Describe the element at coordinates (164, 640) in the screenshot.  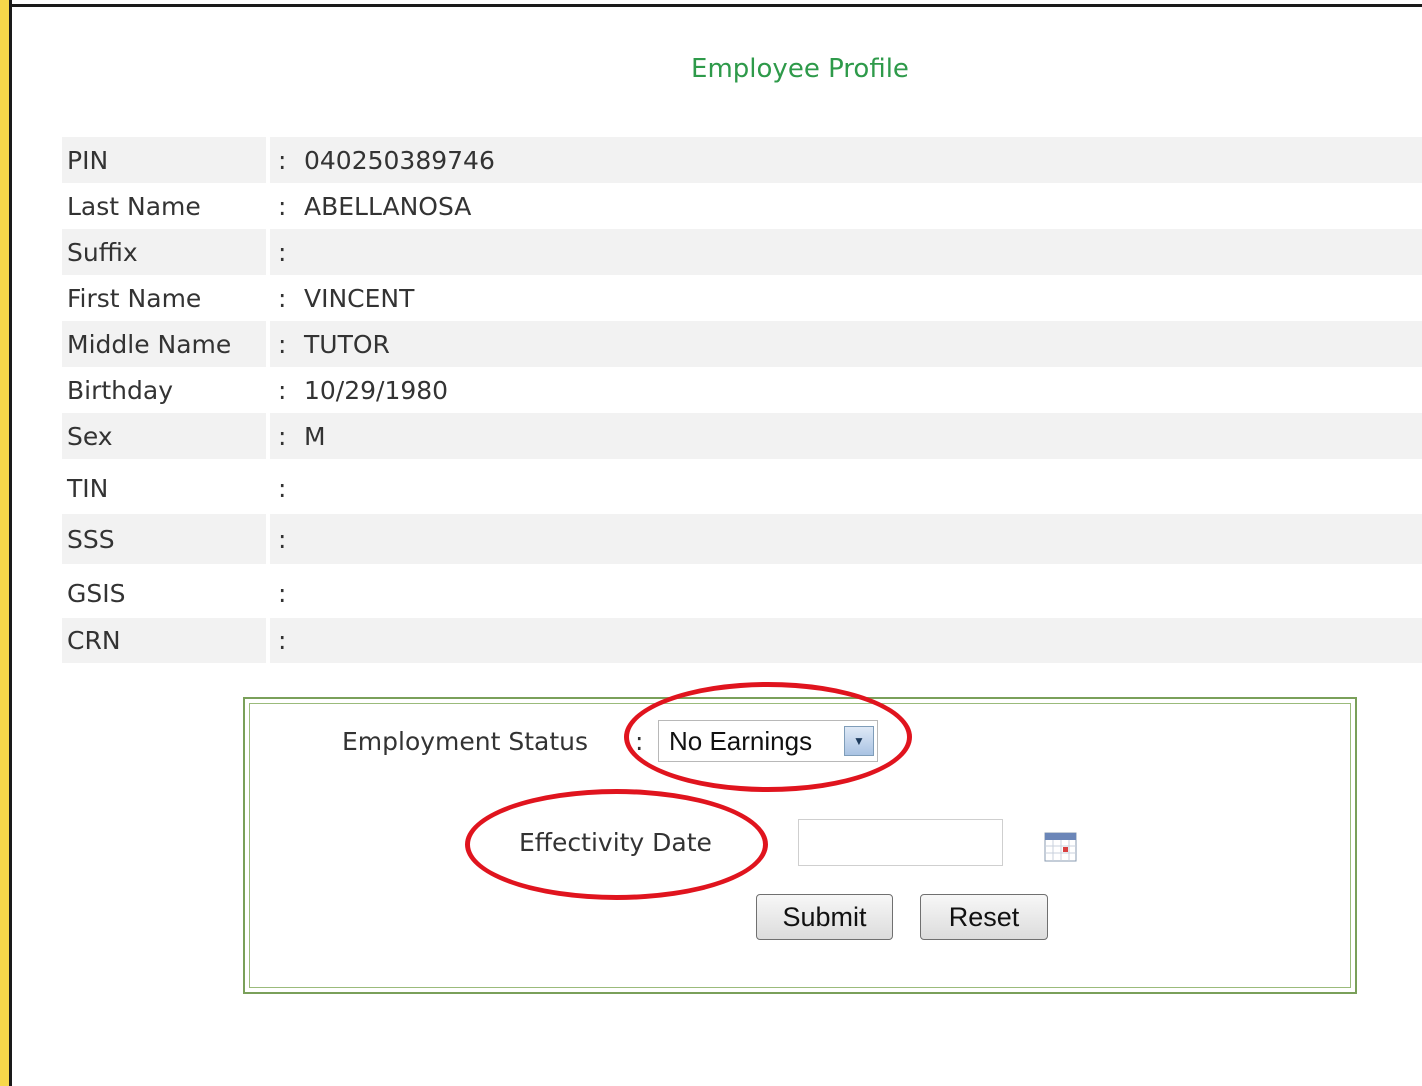
I see `field-label: CRN` at that location.